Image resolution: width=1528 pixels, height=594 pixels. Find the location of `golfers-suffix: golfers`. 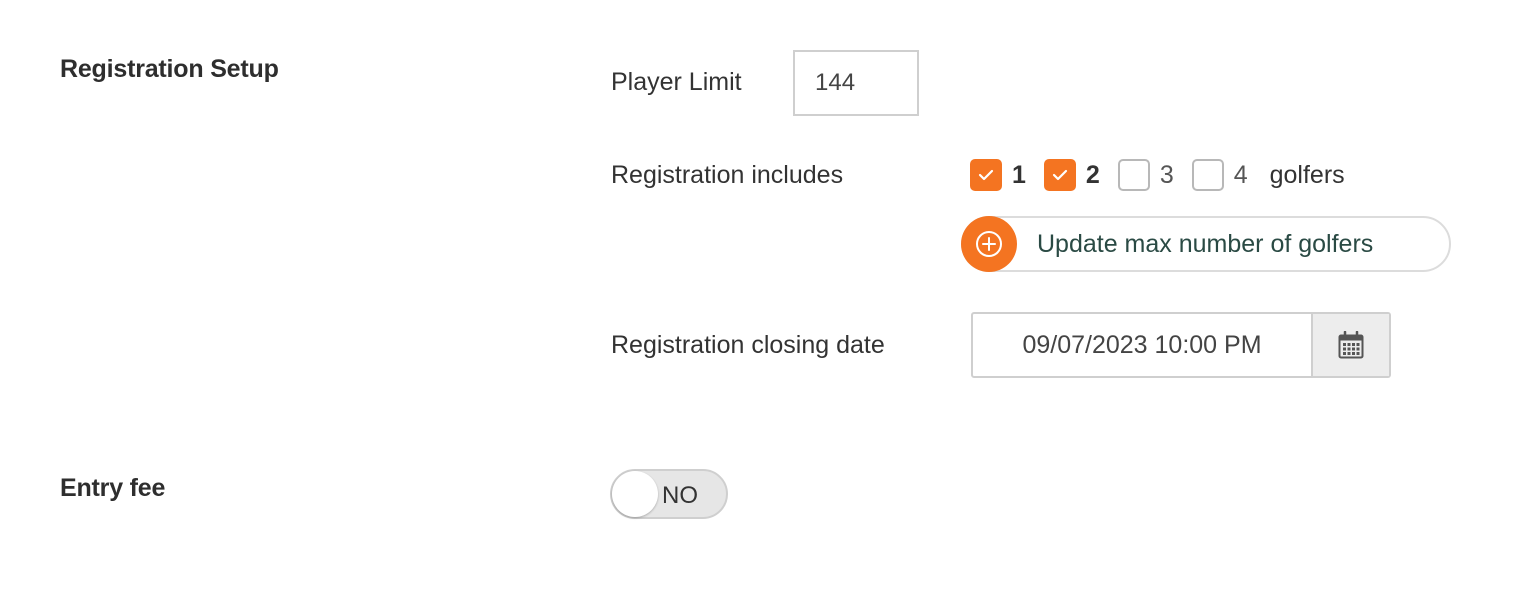

golfers-suffix: golfers is located at coordinates (1307, 174).